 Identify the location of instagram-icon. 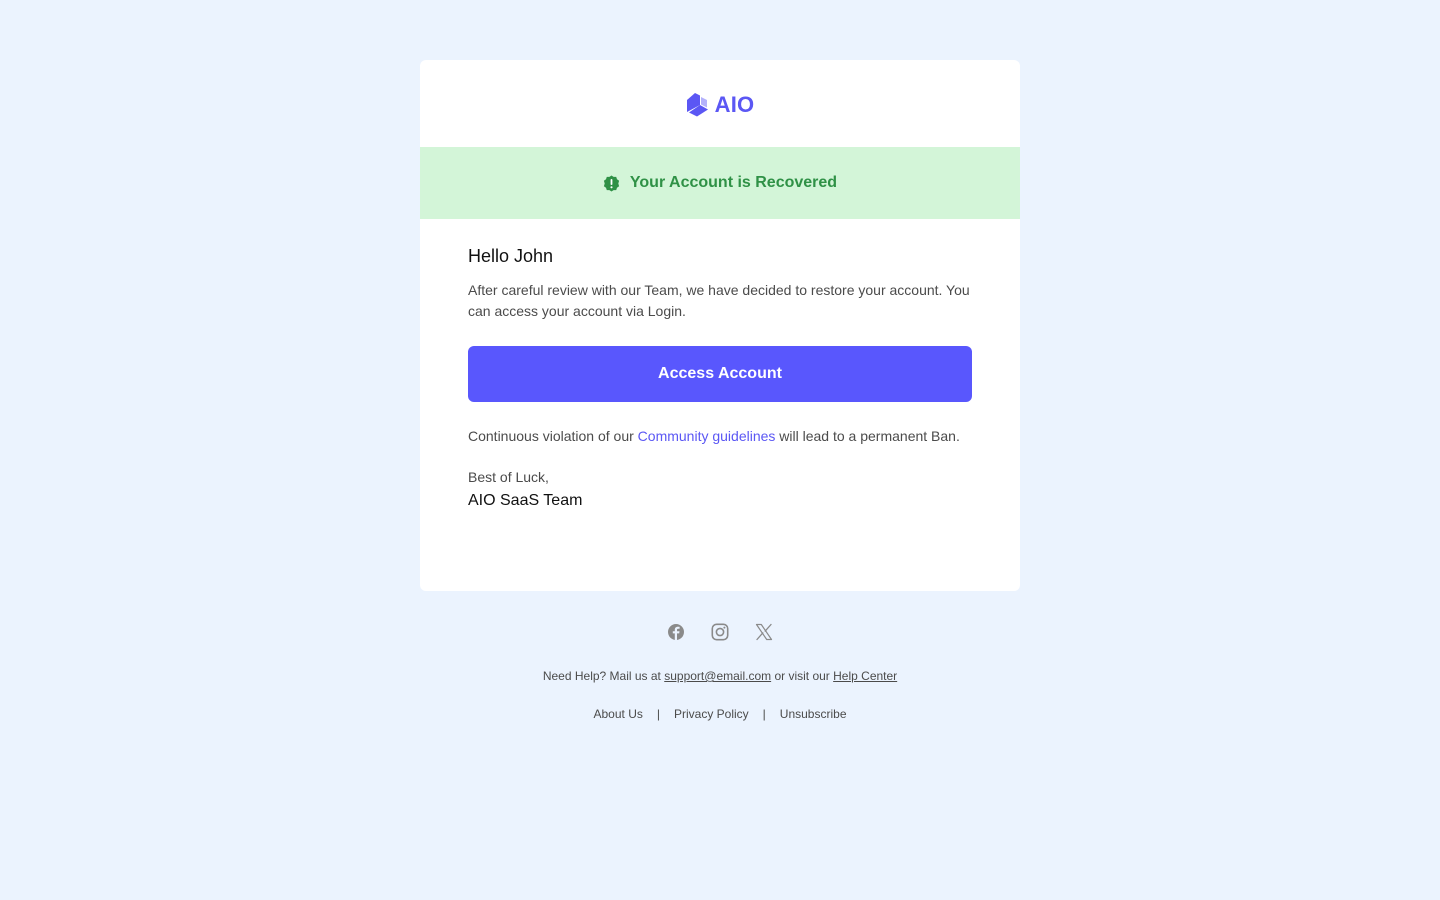
(720, 632).